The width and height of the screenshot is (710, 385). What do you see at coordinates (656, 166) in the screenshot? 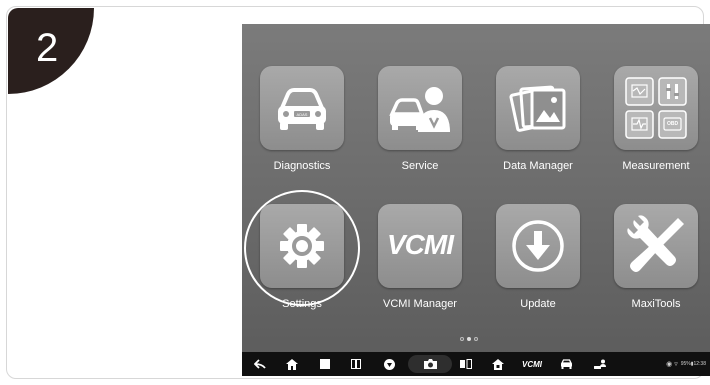
I see `app-label: Measurement` at bounding box center [656, 166].